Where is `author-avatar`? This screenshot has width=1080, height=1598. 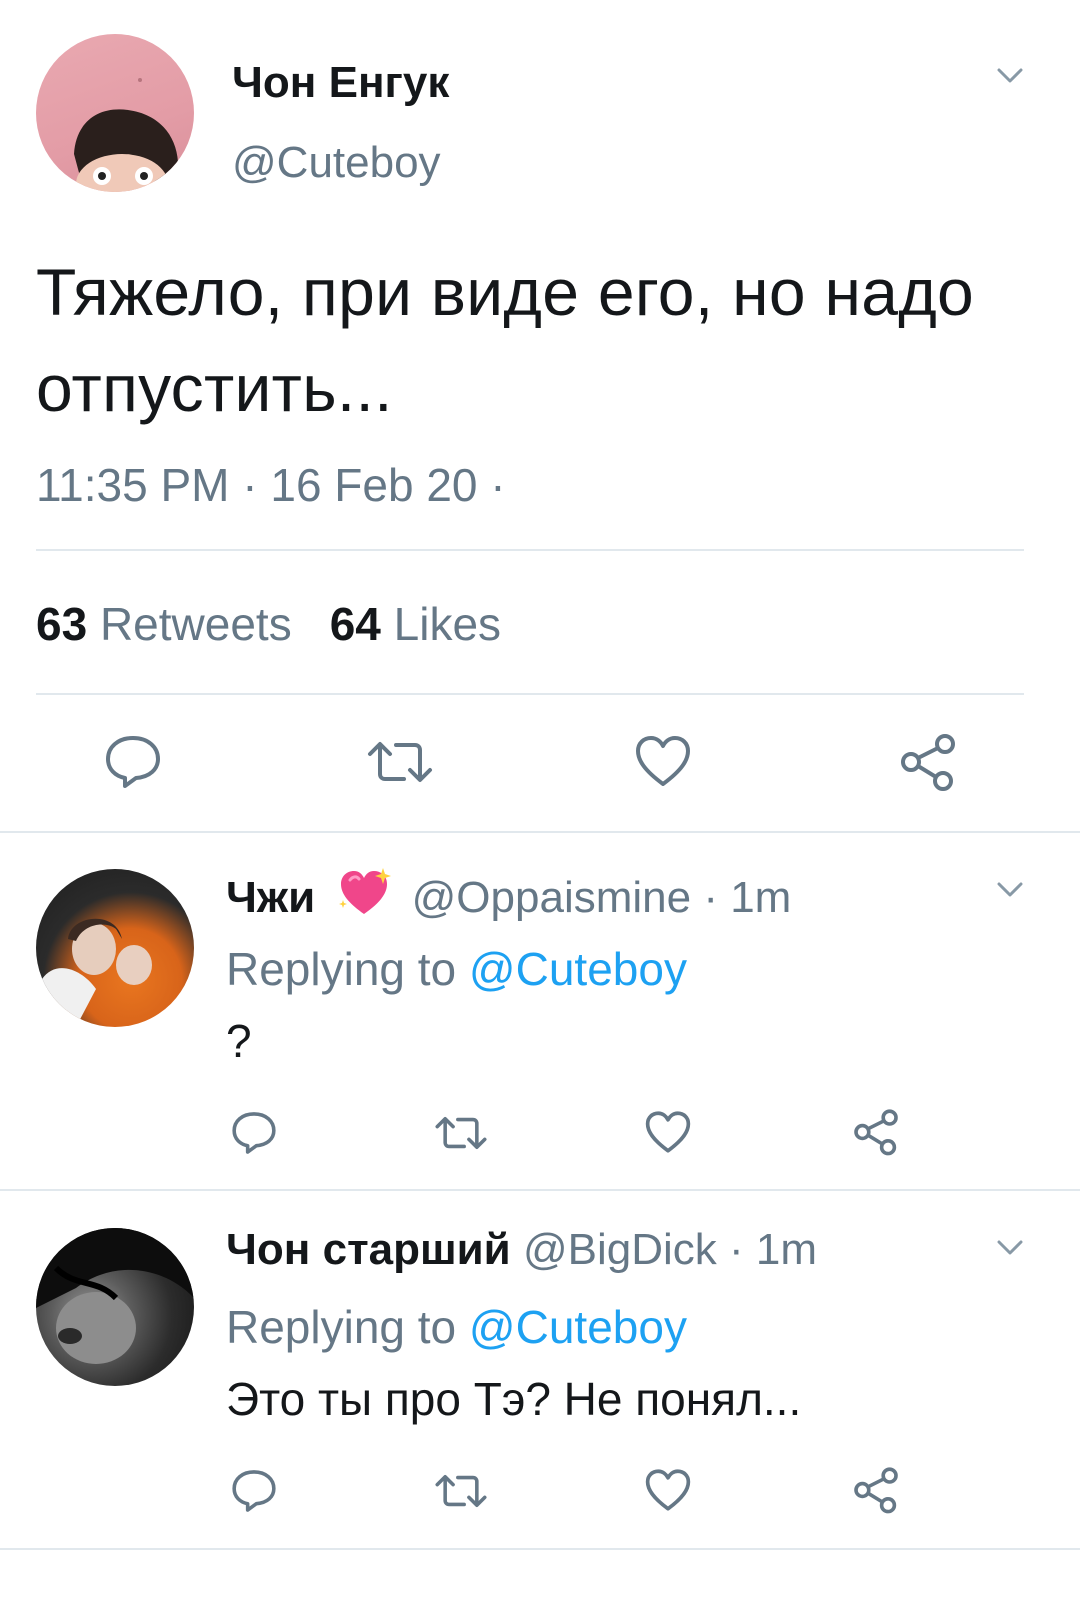 author-avatar is located at coordinates (115, 113).